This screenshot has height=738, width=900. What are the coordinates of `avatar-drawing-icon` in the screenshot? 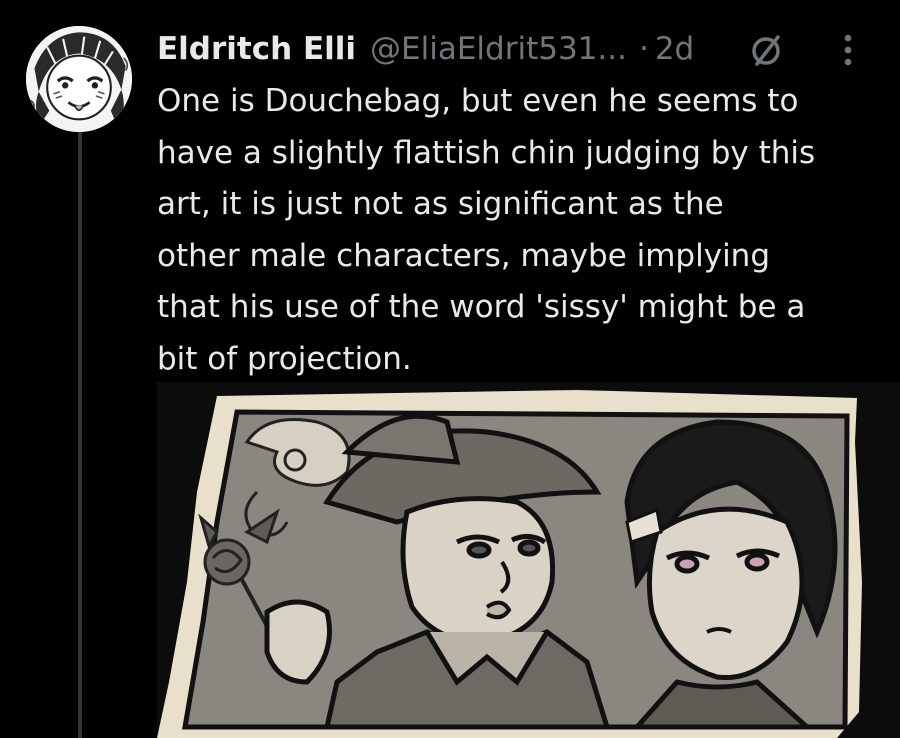 It's located at (79, 79).